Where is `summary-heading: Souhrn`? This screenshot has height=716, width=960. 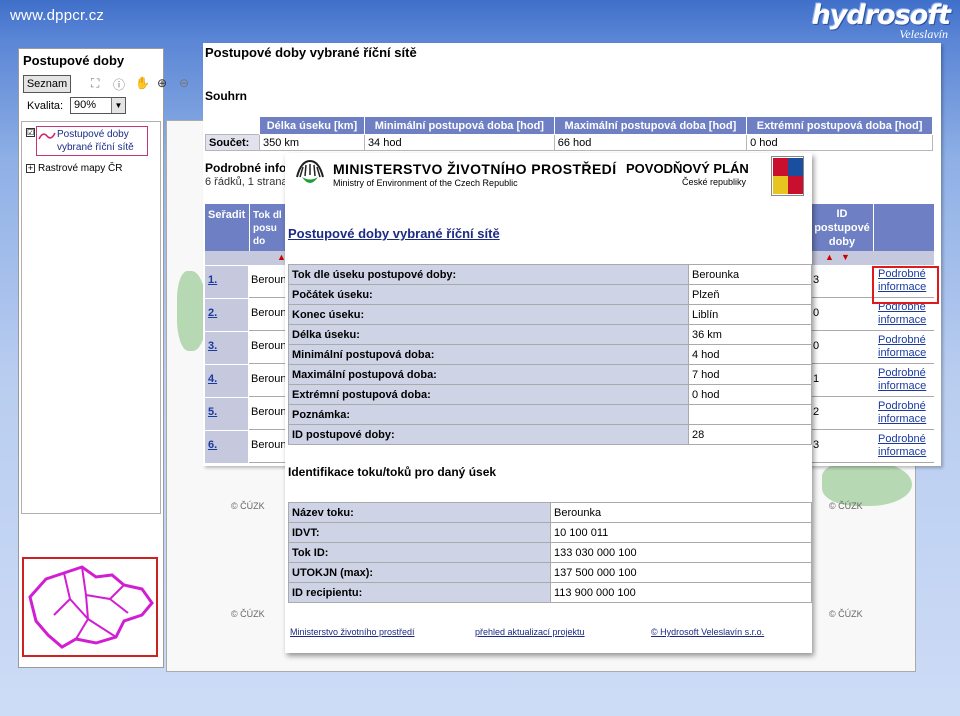
summary-heading: Souhrn is located at coordinates (226, 96).